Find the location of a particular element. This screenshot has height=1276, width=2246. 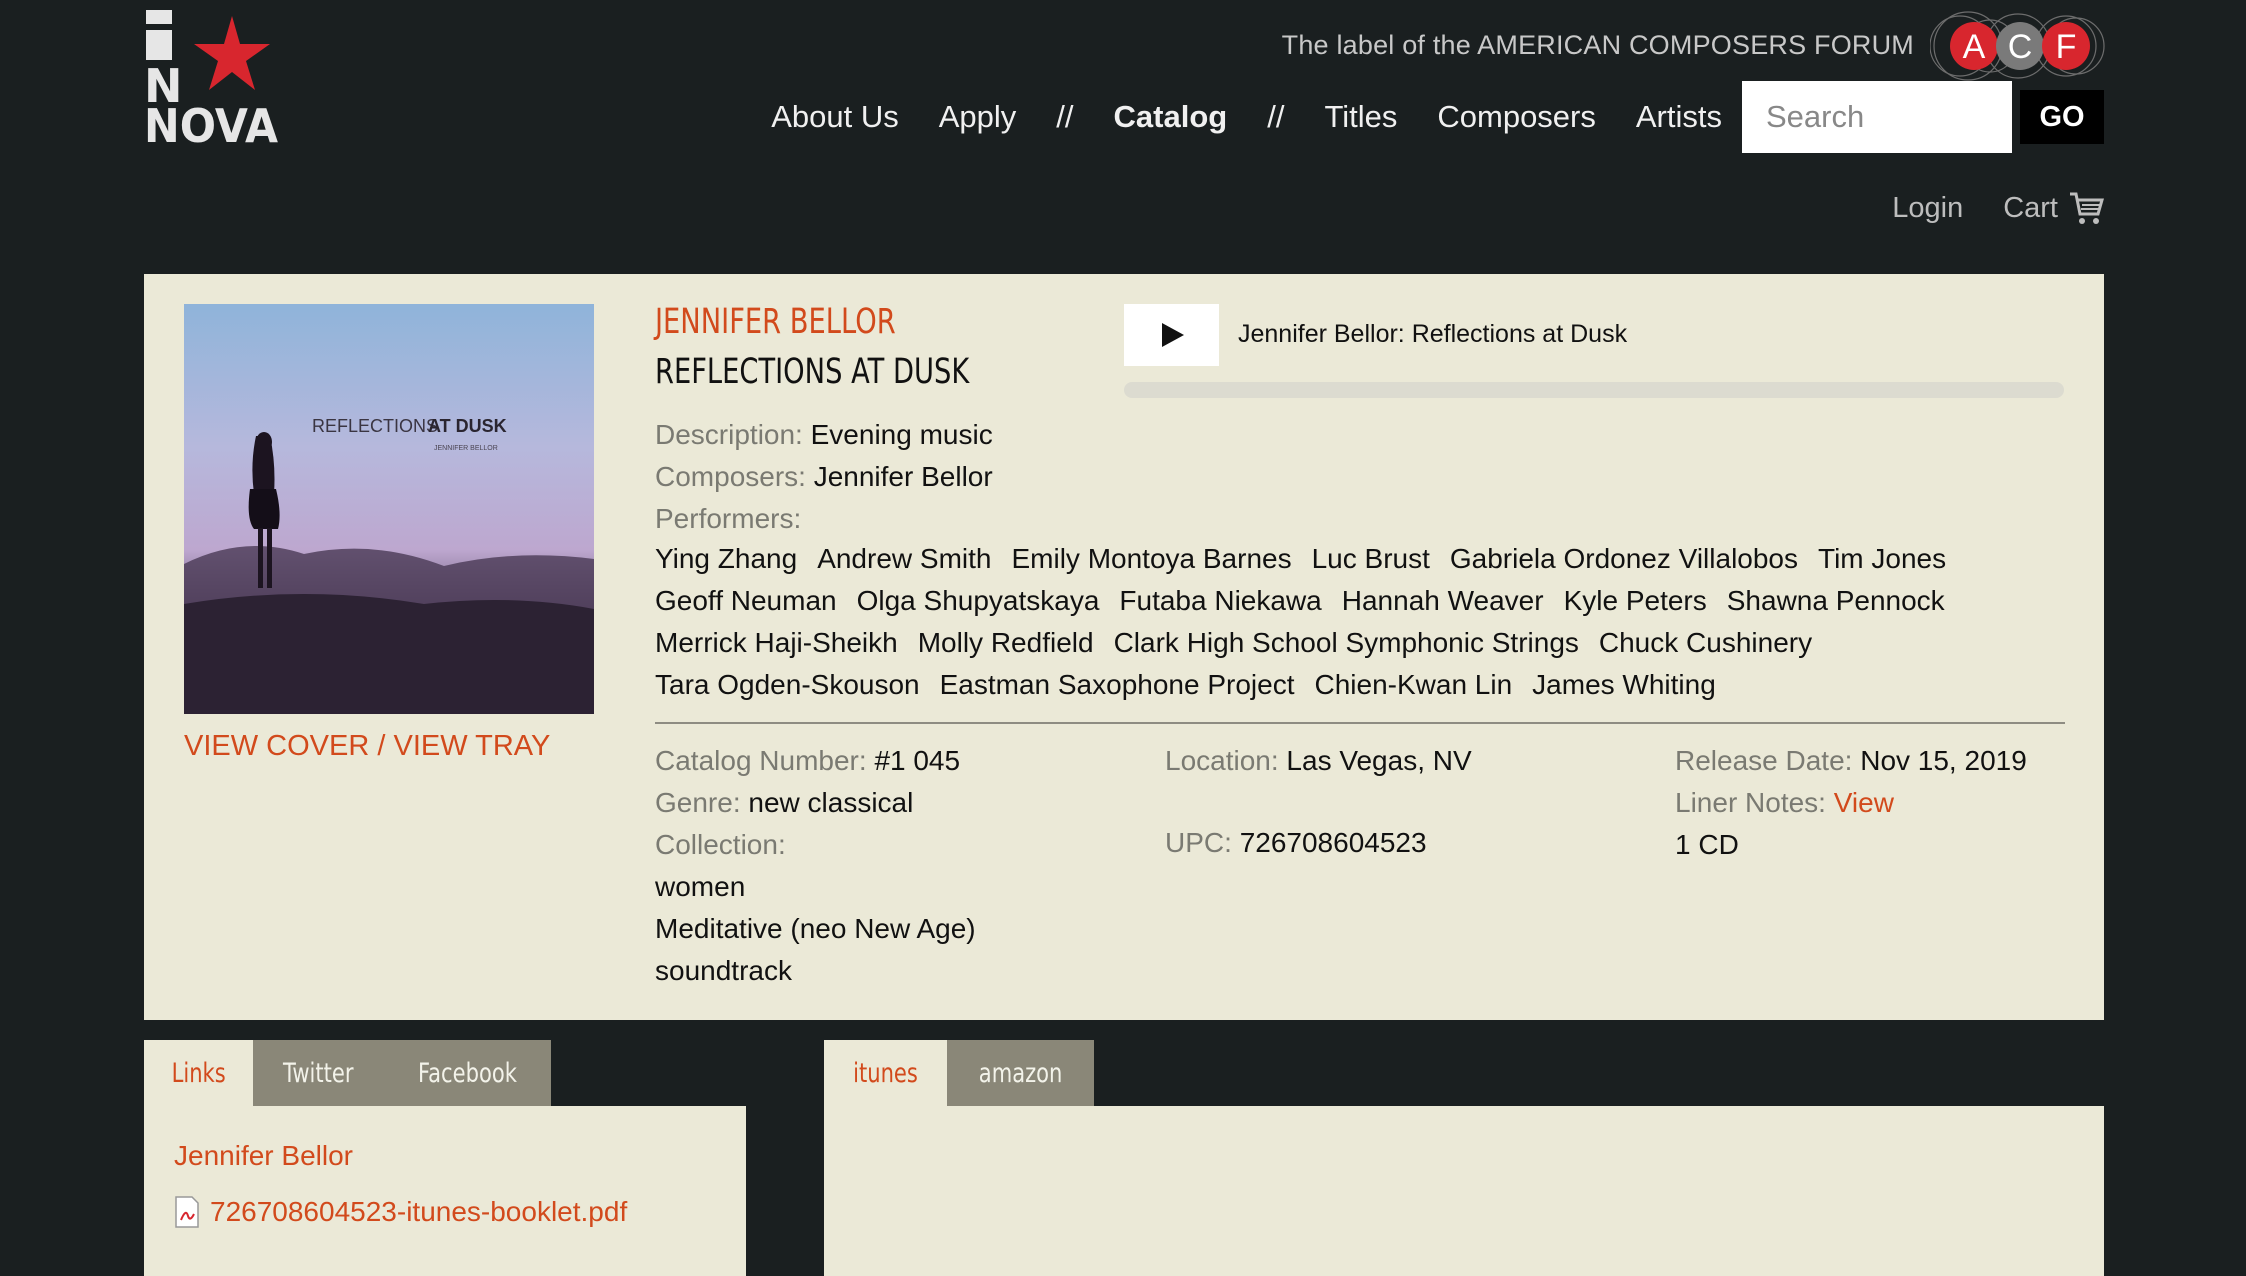

play-icon is located at coordinates (1172, 335).